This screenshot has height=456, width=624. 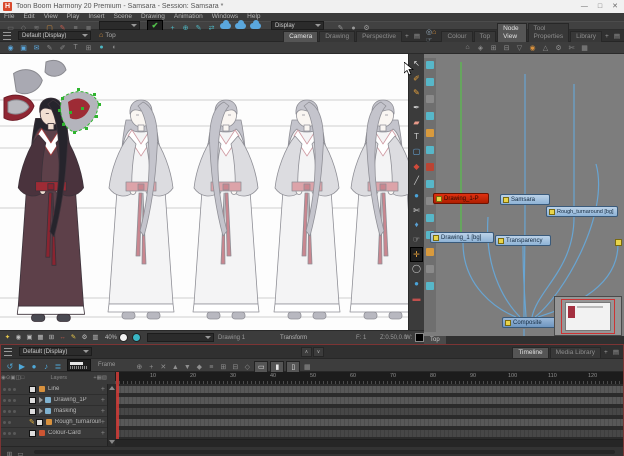 I want to click on onion-skin-icon: ▦, so click(x=307, y=367).